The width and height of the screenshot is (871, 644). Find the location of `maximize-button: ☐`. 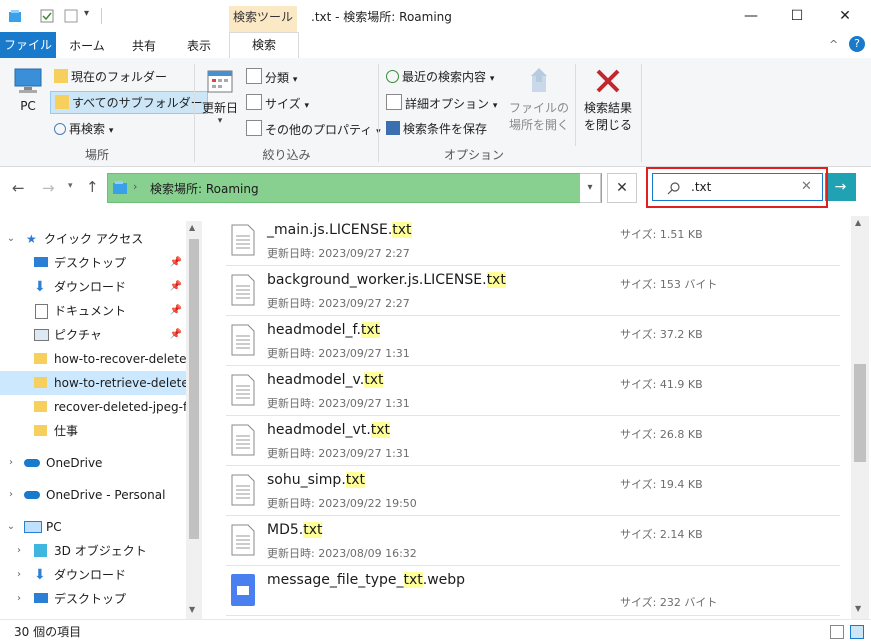

maximize-button: ☐ is located at coordinates (797, 16).